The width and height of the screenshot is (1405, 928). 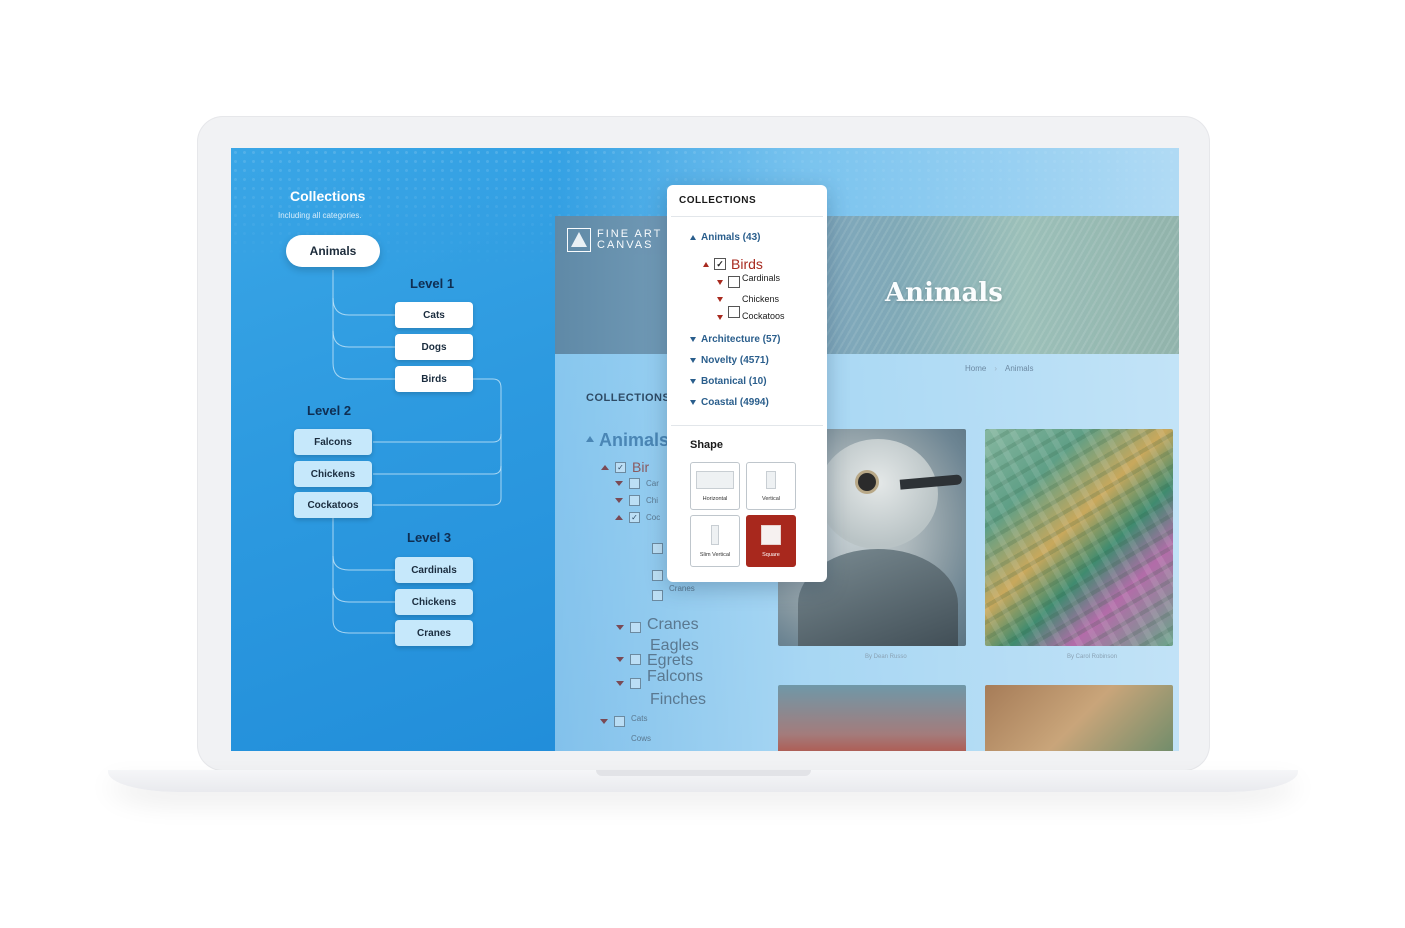 What do you see at coordinates (715, 498) in the screenshot?
I see `shape-label: Horizontal` at bounding box center [715, 498].